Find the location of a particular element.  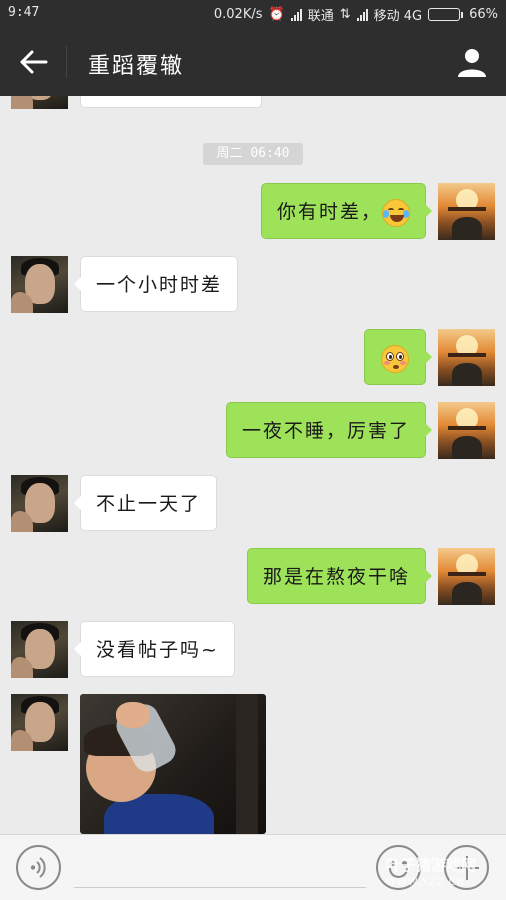

chat-header: 重蹈覆辙 is located at coordinates (253, 62).